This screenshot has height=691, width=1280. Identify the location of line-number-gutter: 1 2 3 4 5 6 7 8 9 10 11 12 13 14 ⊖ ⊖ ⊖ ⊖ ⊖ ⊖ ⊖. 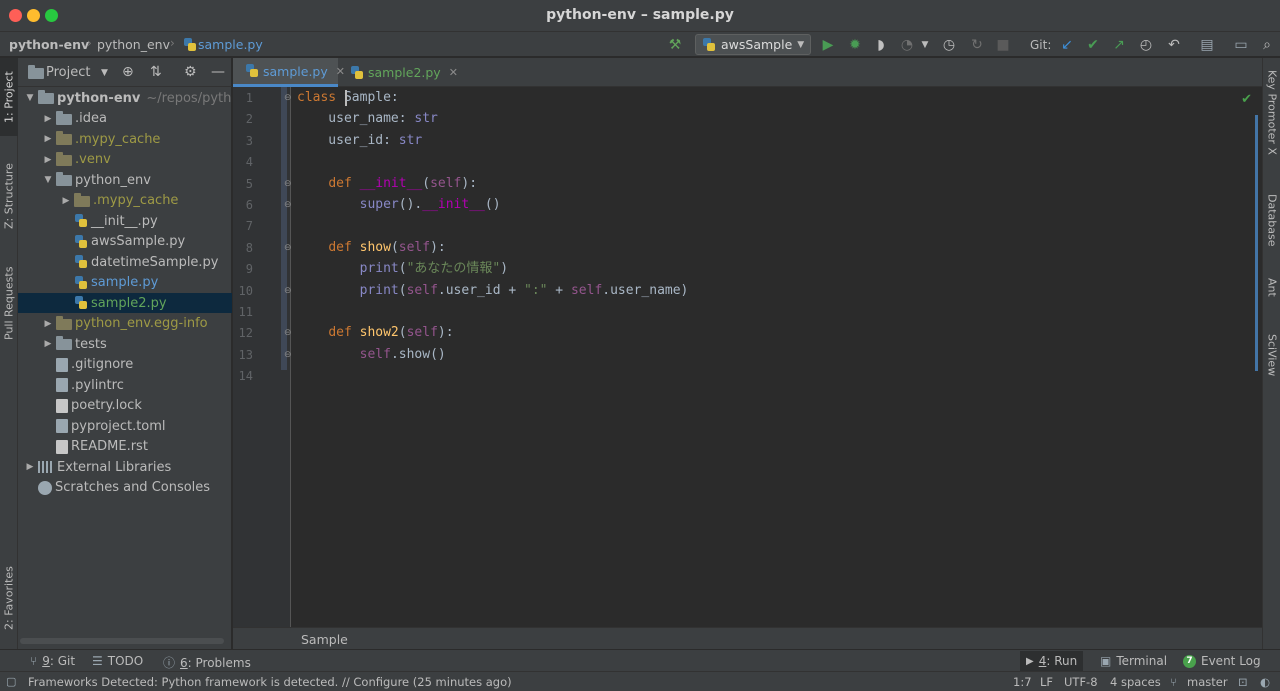
(263, 357).